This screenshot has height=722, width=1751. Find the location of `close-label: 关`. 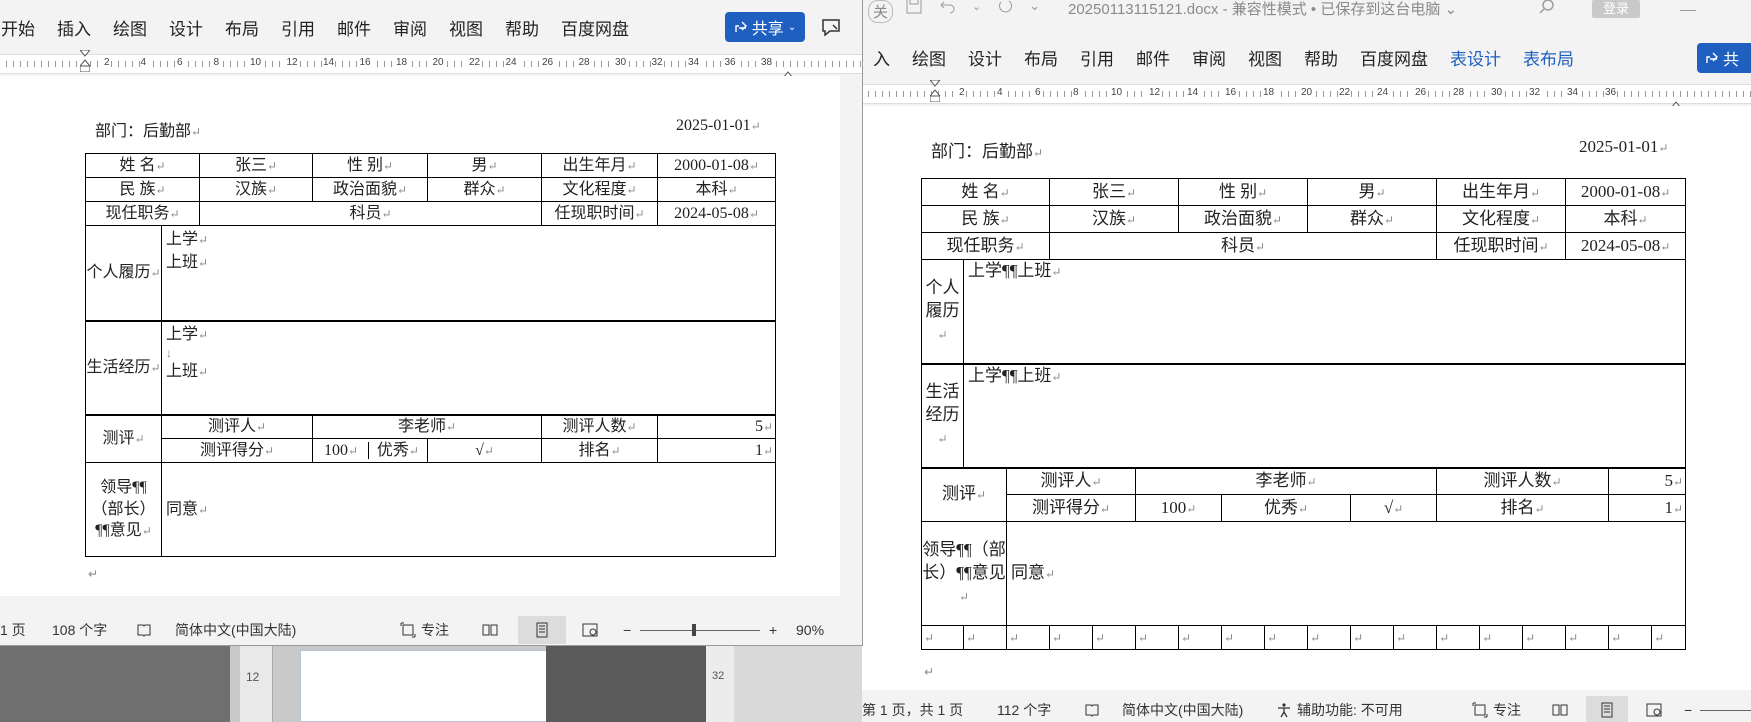

close-label: 关 is located at coordinates (881, 11).